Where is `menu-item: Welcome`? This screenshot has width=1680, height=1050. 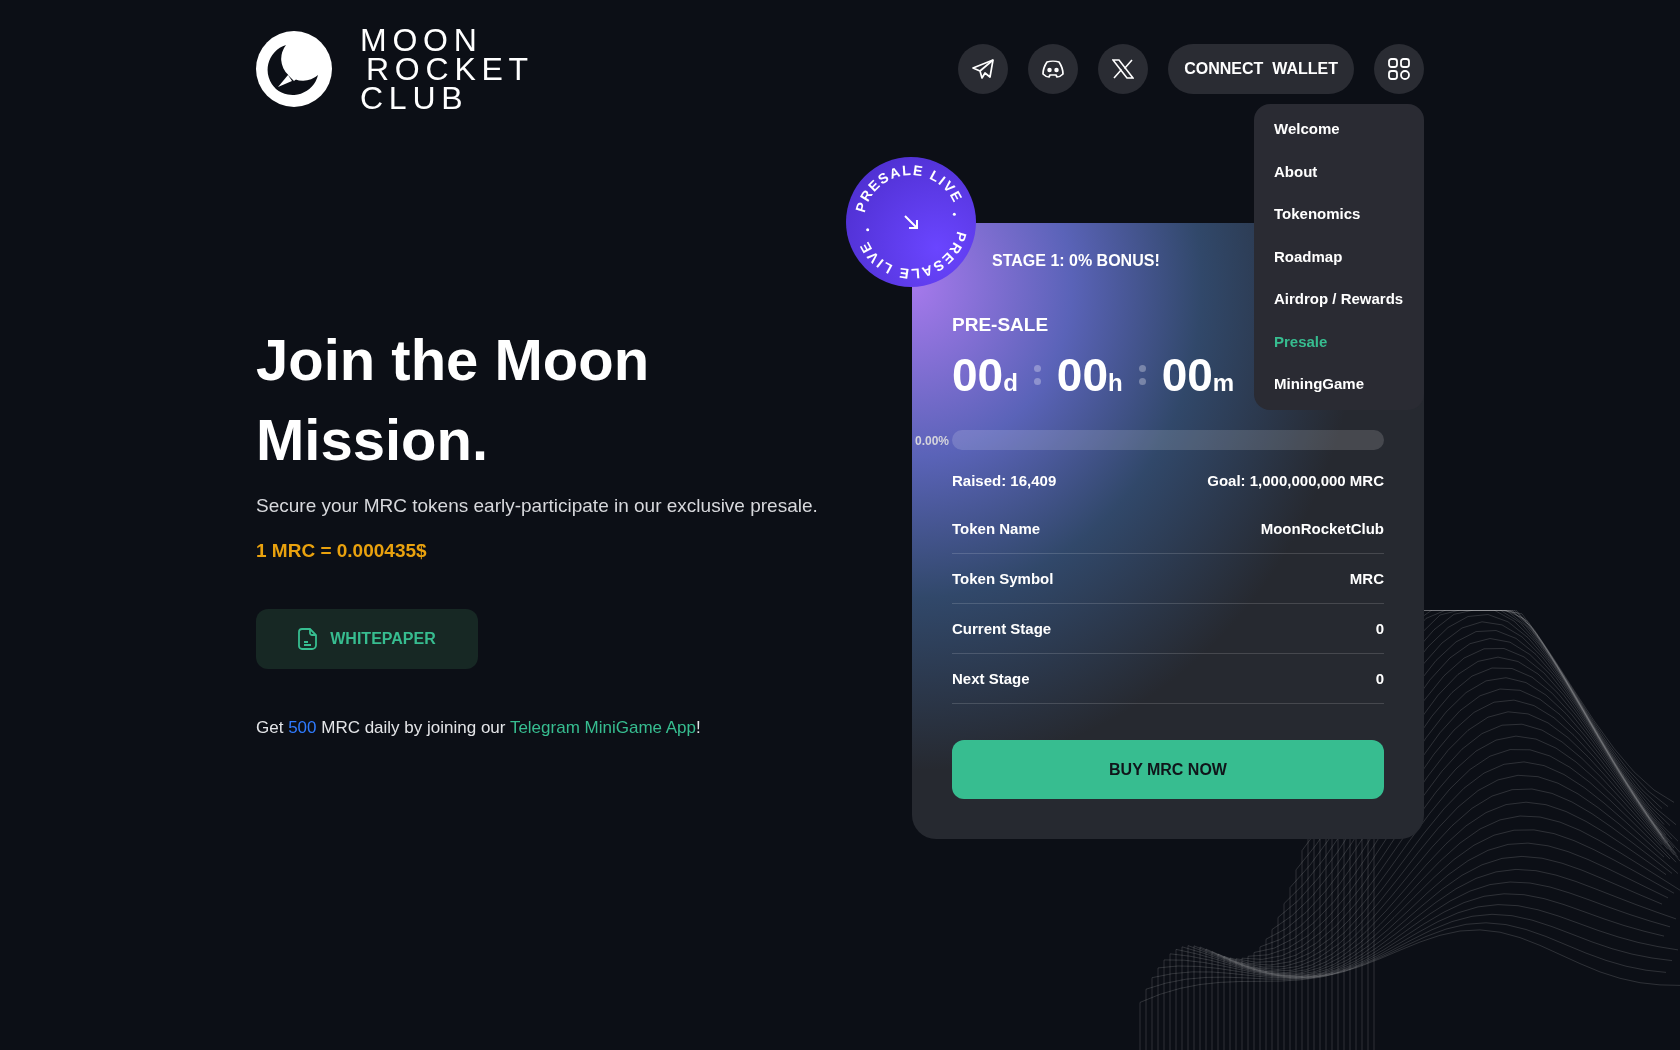
menu-item: Welcome is located at coordinates (1339, 129).